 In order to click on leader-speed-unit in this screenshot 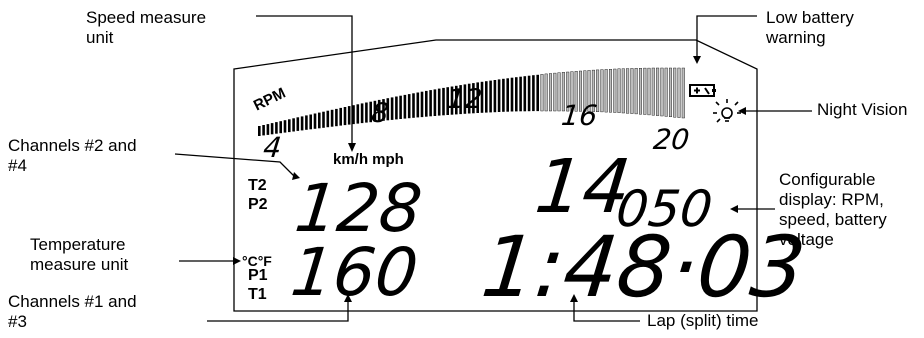, I will do `click(304, 81)`.